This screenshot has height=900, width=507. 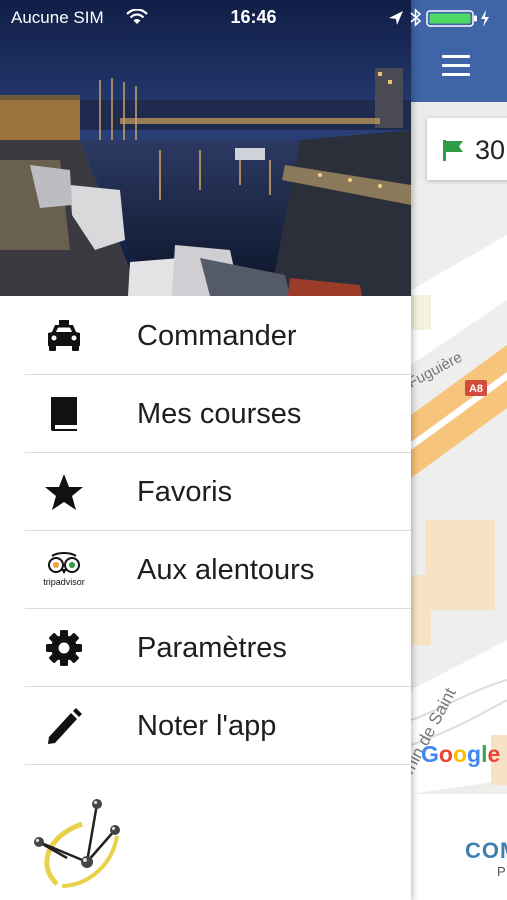 What do you see at coordinates (226, 570) in the screenshot?
I see `menu-item-label: Aux alentours` at bounding box center [226, 570].